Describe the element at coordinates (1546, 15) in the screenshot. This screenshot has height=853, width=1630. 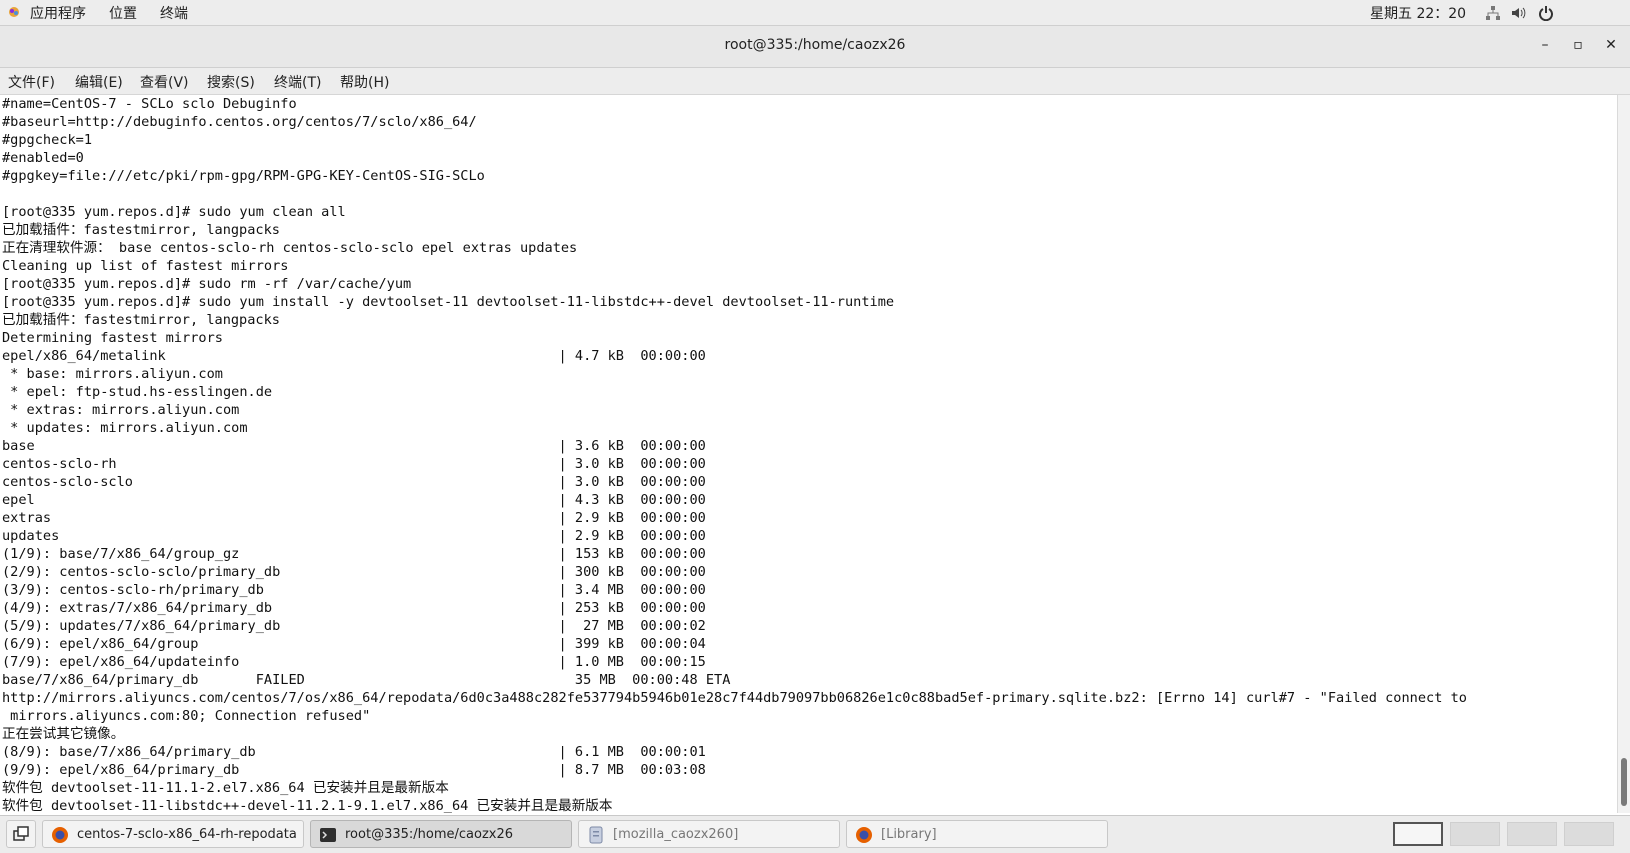
I see `power-icon` at that location.